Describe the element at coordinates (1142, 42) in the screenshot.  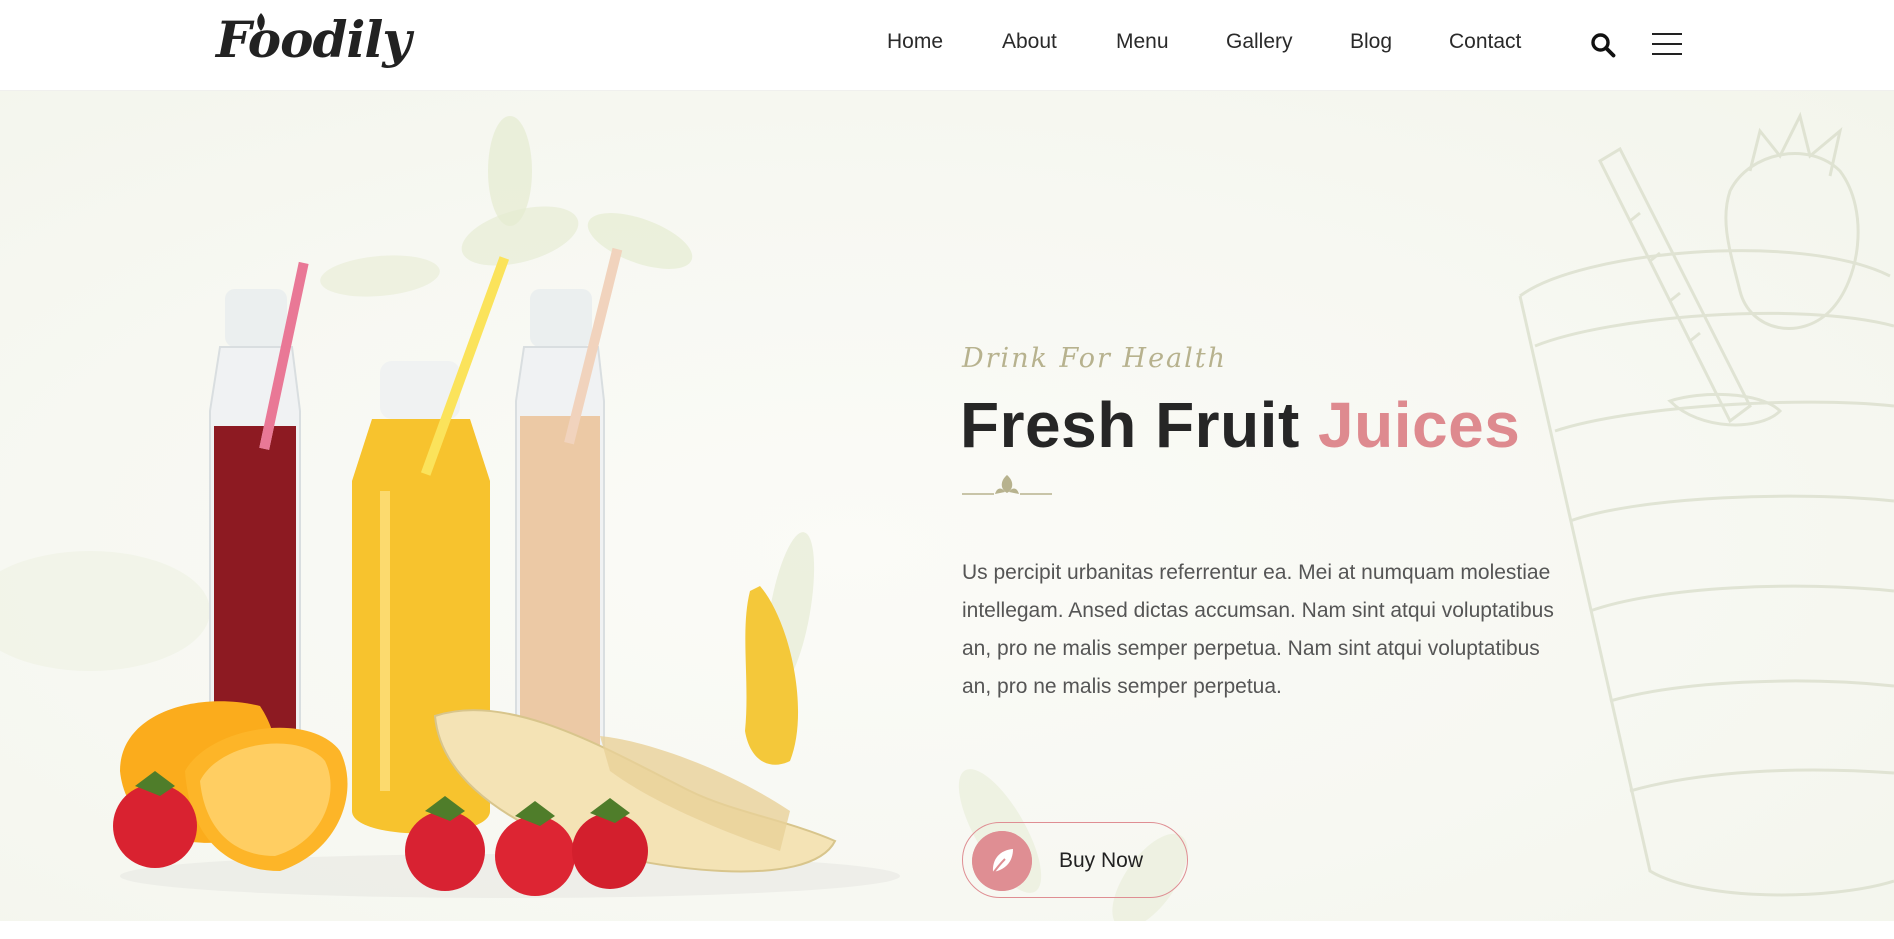
I see `nav-item-menu: Menu` at that location.